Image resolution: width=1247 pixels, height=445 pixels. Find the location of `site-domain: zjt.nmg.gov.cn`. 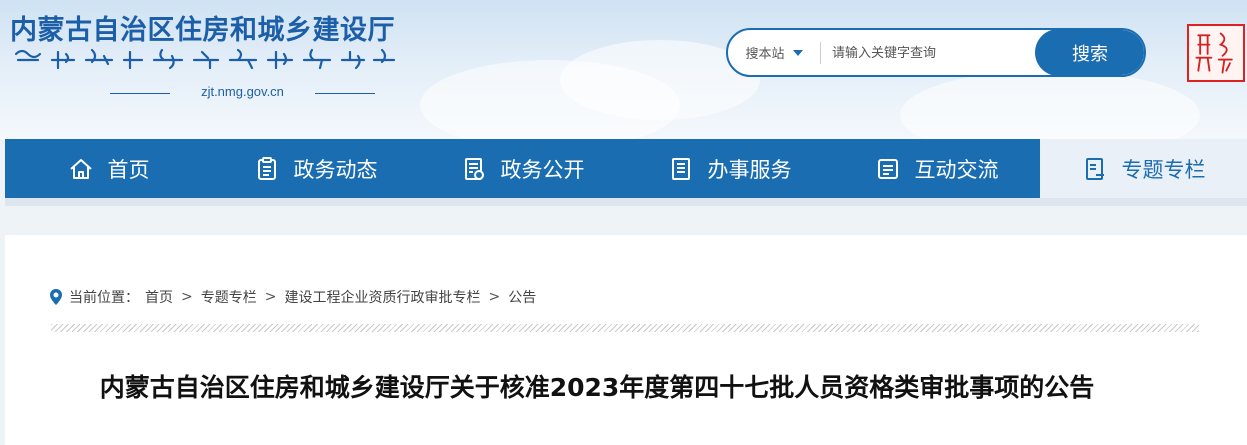

site-domain: zjt.nmg.gov.cn is located at coordinates (242, 91).